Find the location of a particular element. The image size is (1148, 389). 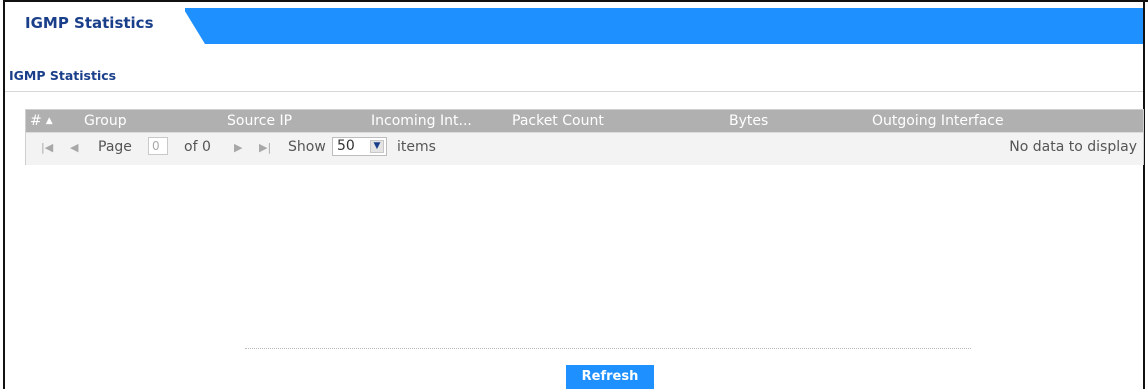

column-header-outgoing-interface: Outgoing Interface is located at coordinates (987, 121).